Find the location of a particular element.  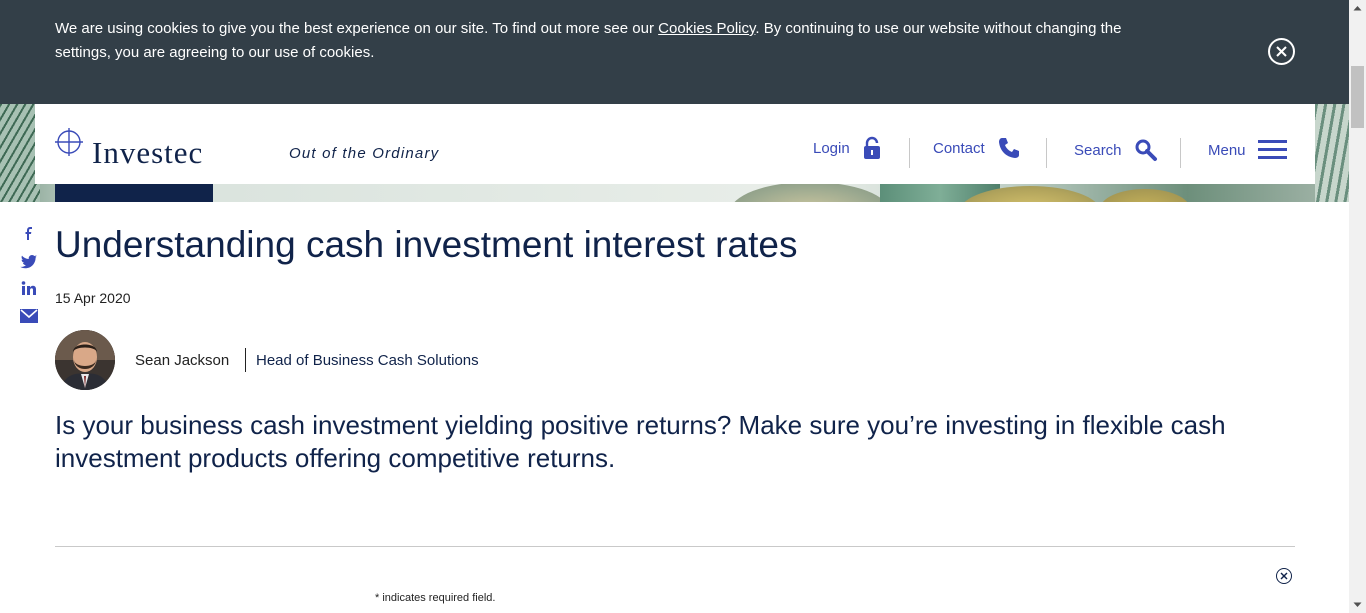

author-name: Sean Jackson is located at coordinates (182, 360).